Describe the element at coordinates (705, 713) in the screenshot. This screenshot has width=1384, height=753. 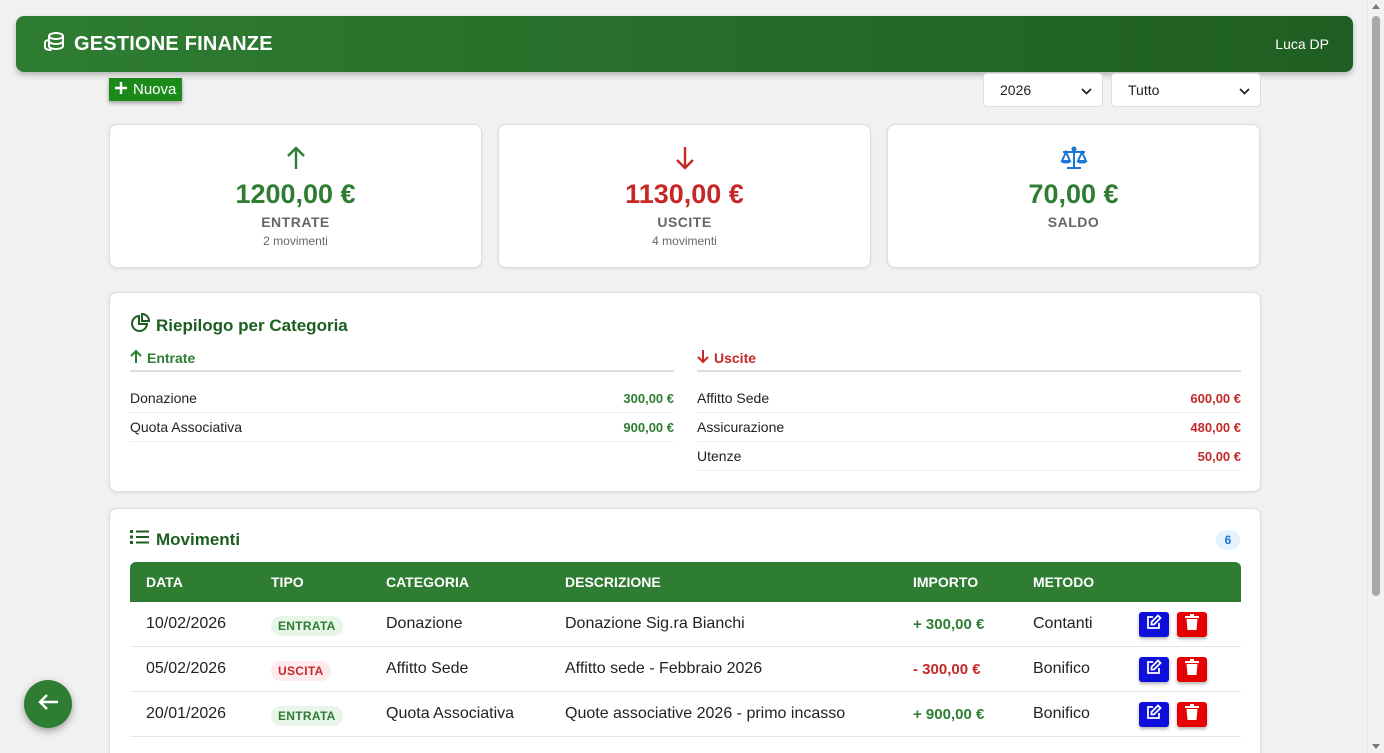
I see `row-description: Quote associative 2026 - primo incasso` at that location.